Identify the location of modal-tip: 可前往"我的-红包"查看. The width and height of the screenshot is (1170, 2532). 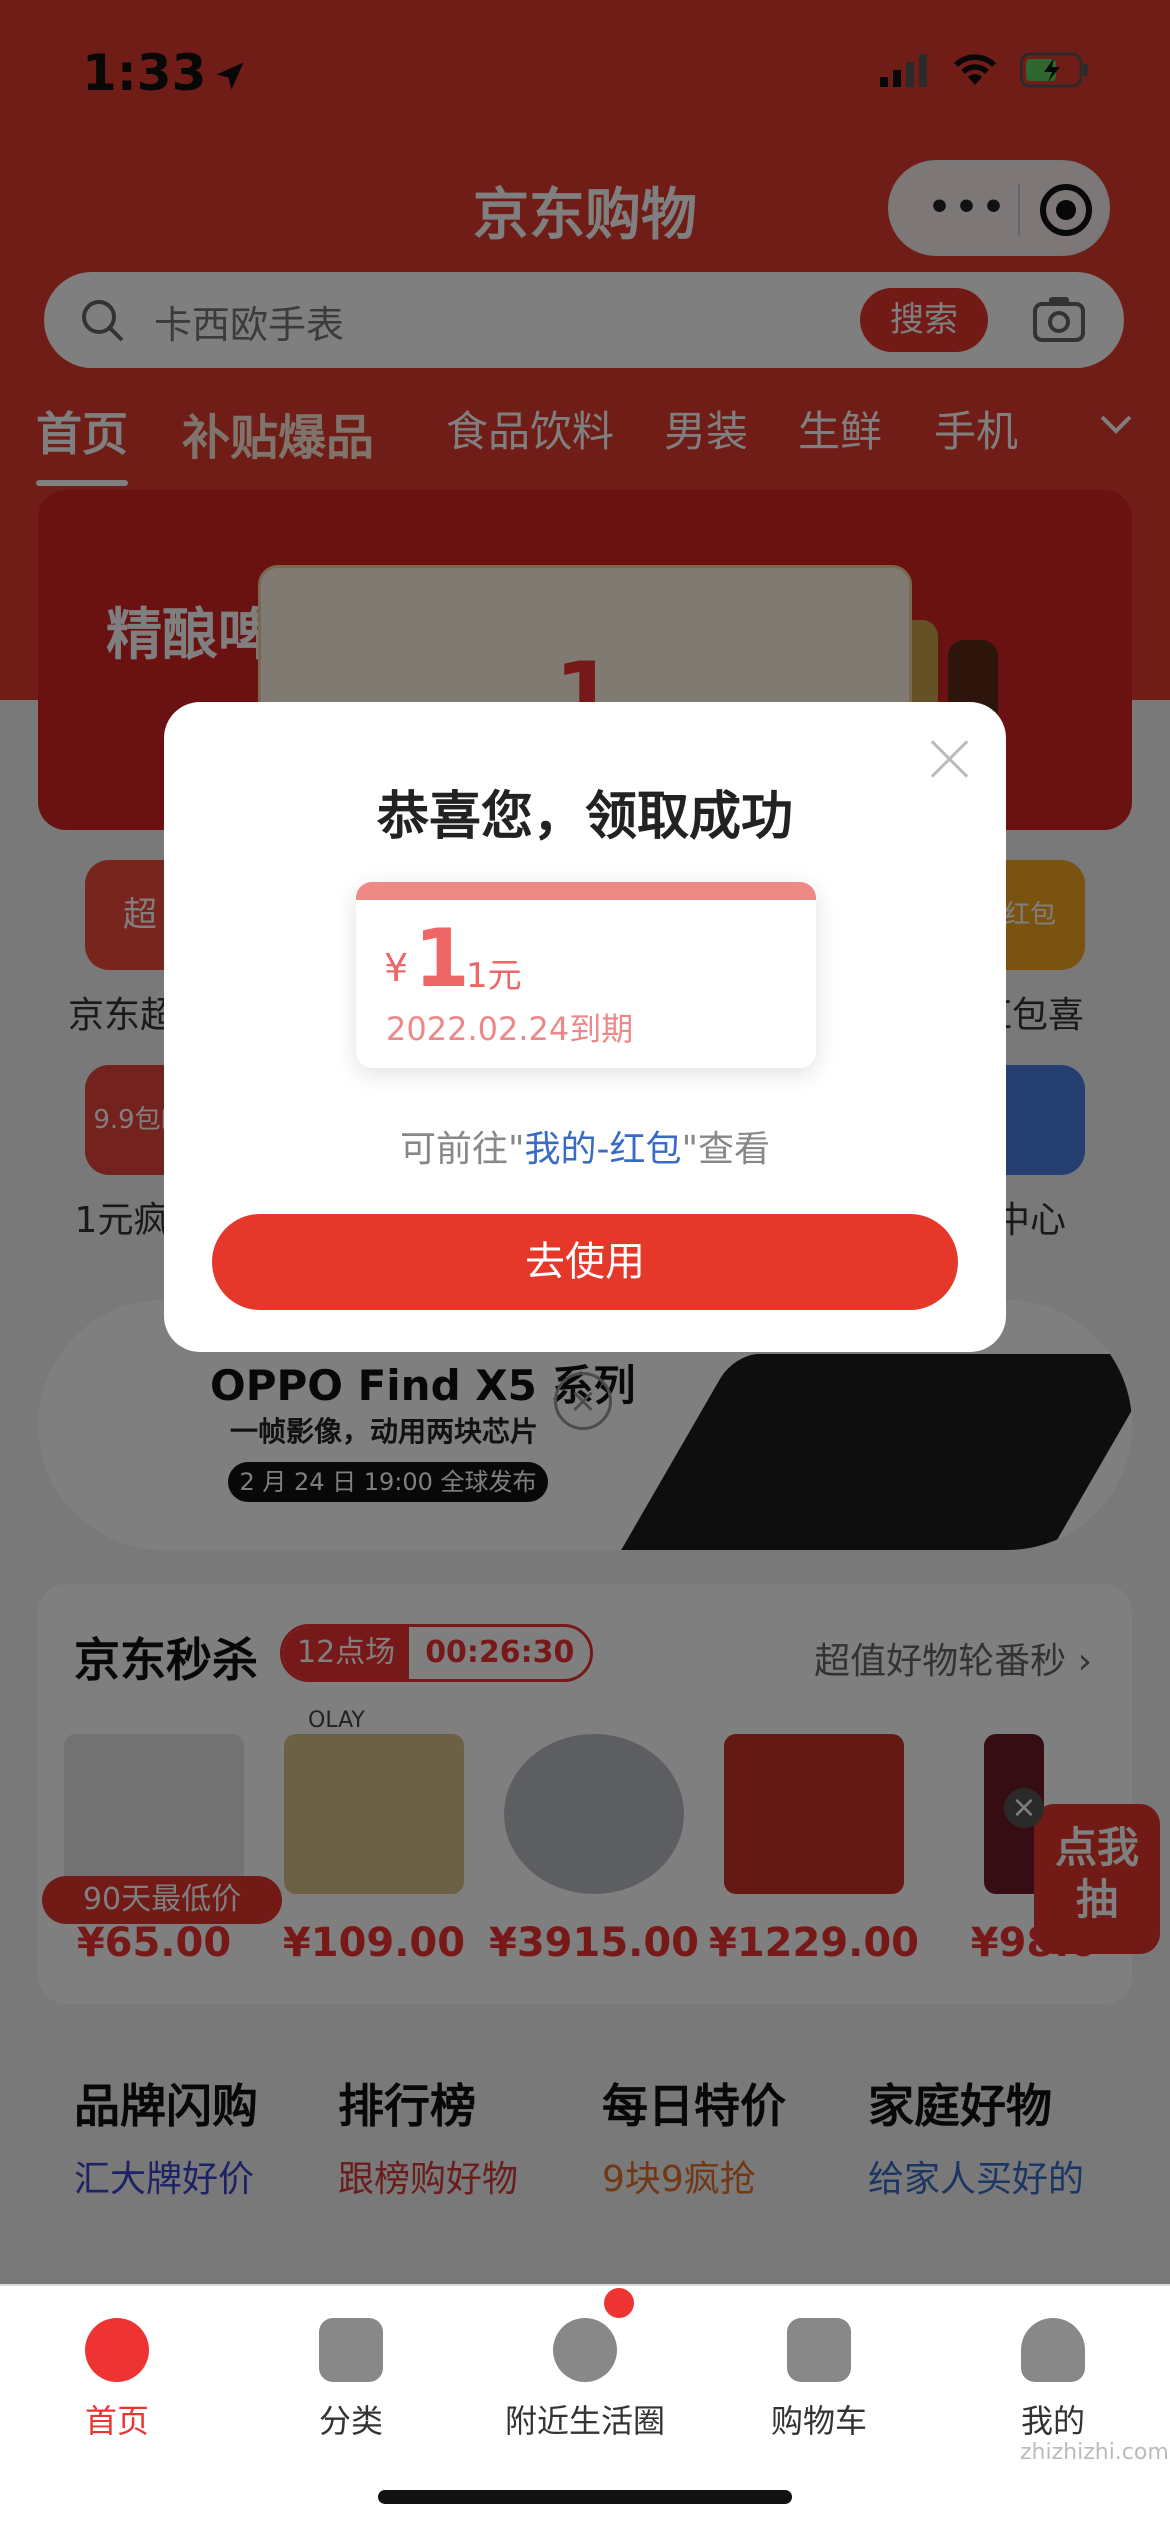
(585, 1146).